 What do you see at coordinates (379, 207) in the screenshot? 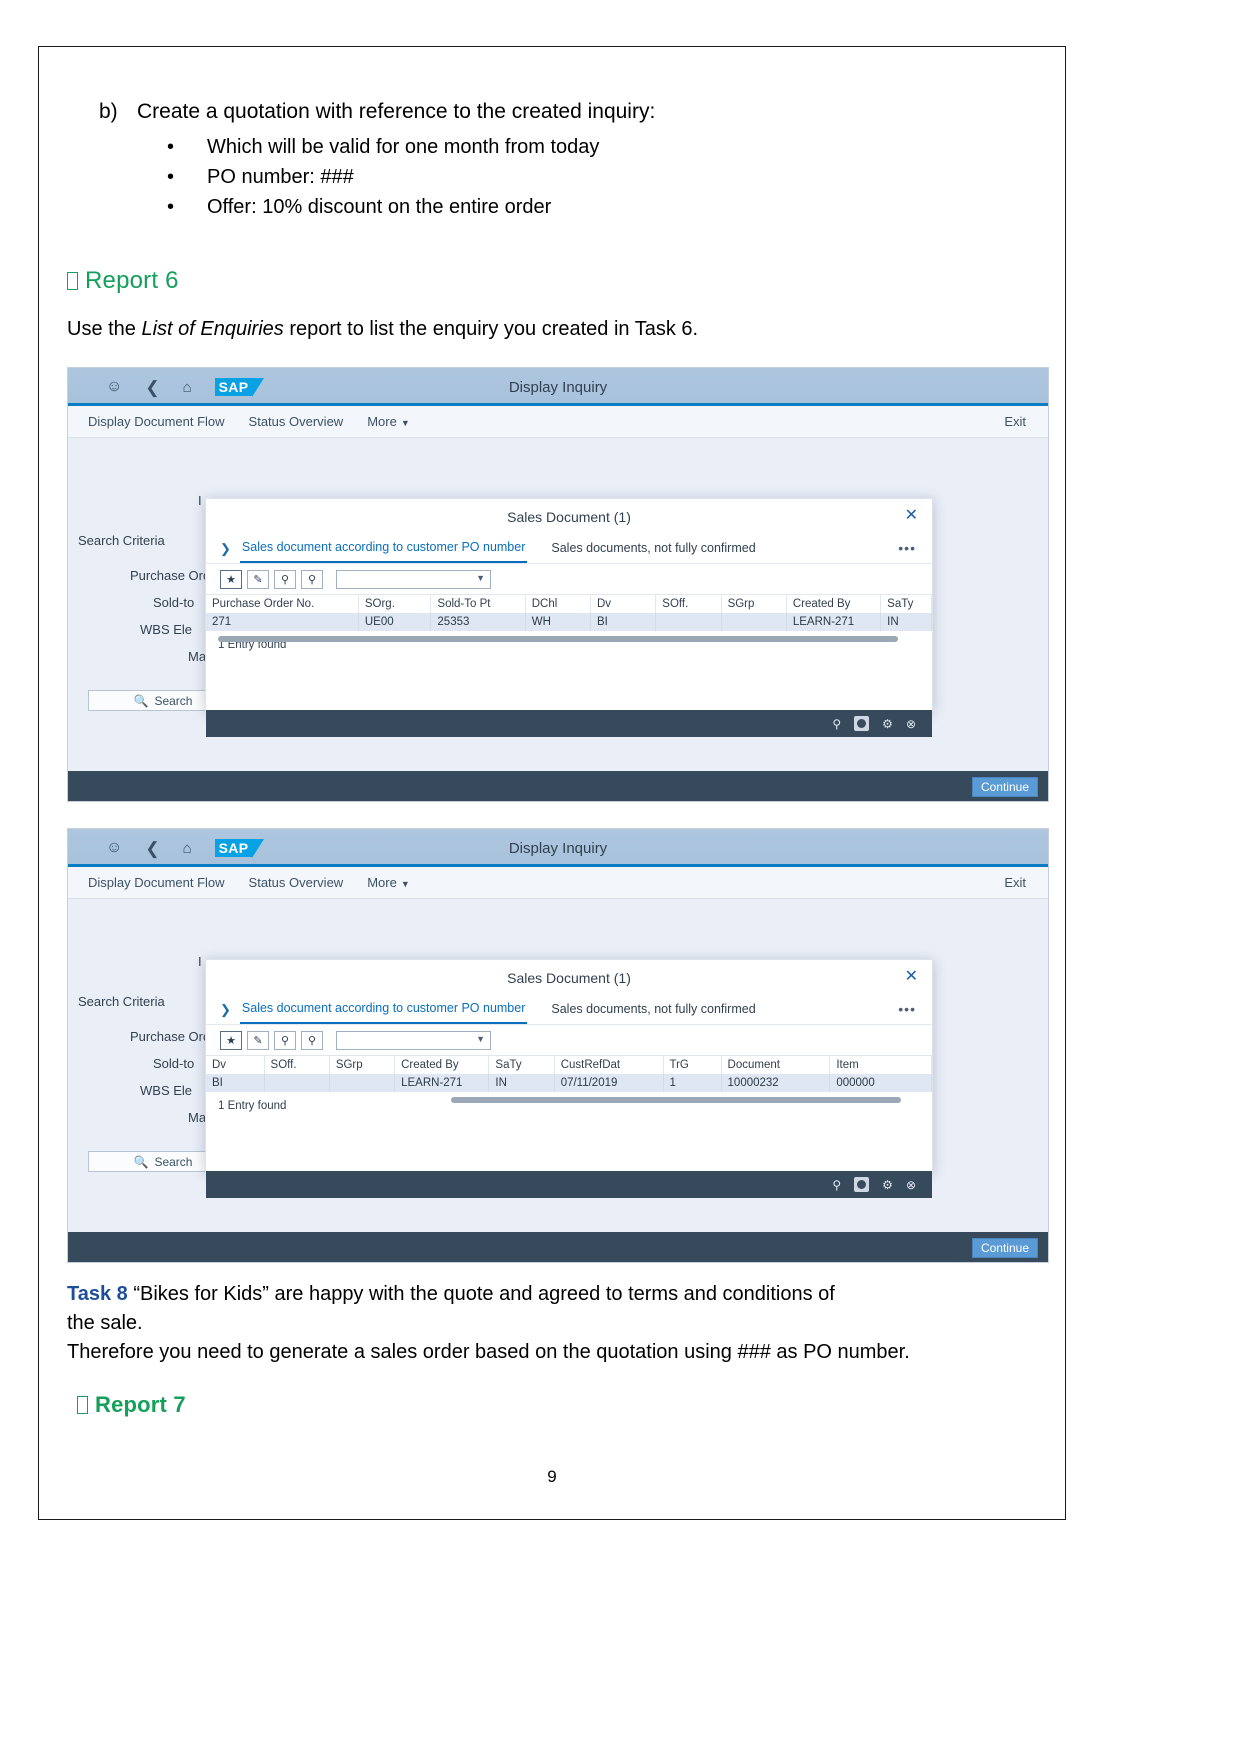
I see `bullet-text: Offer: 10% discount on the entire order` at bounding box center [379, 207].